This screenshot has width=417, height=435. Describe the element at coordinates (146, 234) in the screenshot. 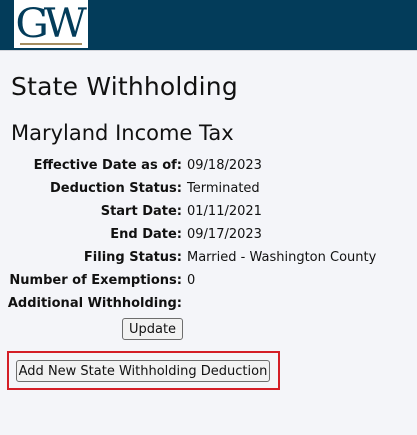

I see `detail-label: End Date:` at that location.